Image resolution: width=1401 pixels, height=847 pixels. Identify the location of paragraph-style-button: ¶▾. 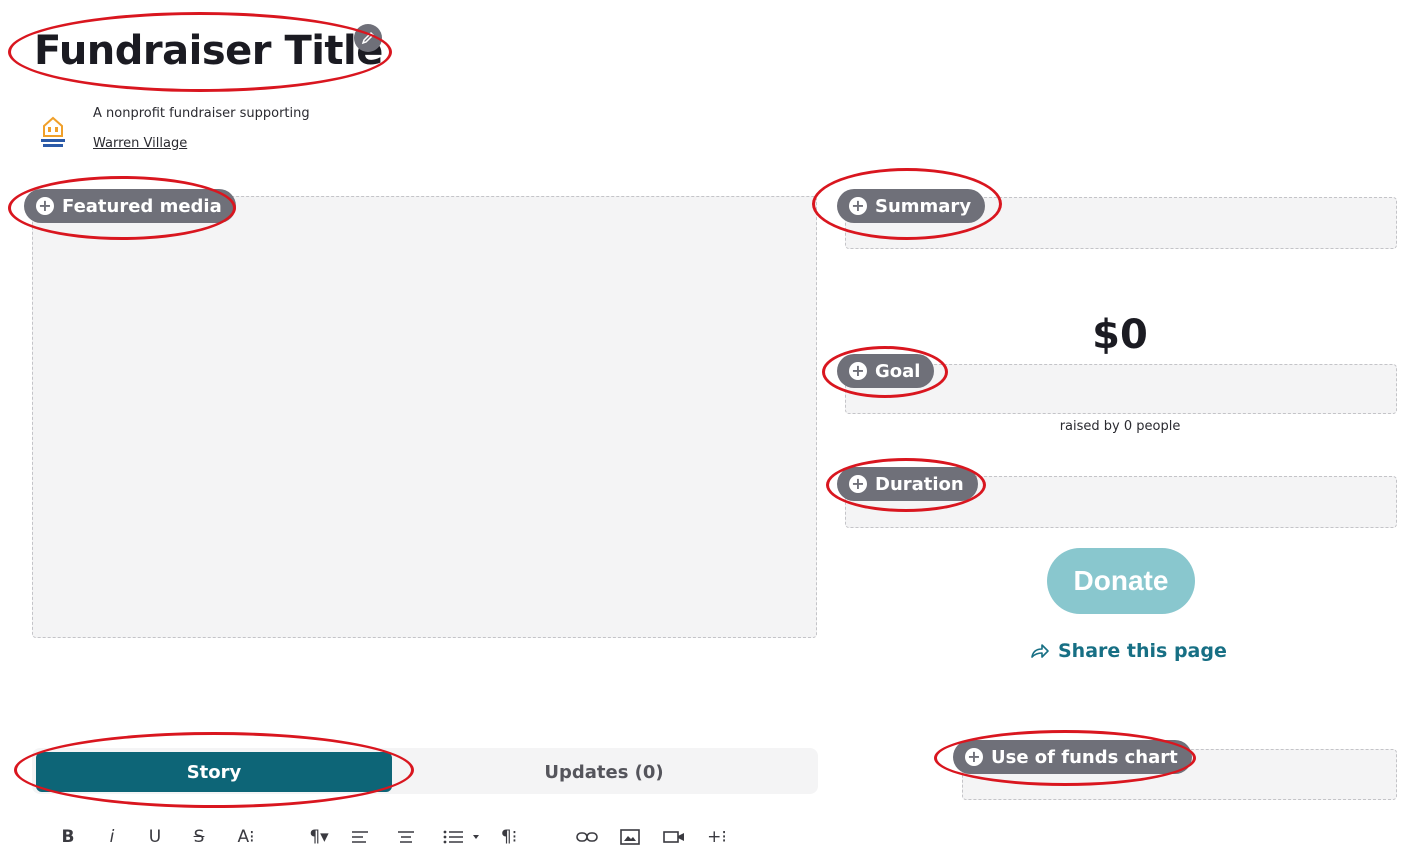
(319, 836).